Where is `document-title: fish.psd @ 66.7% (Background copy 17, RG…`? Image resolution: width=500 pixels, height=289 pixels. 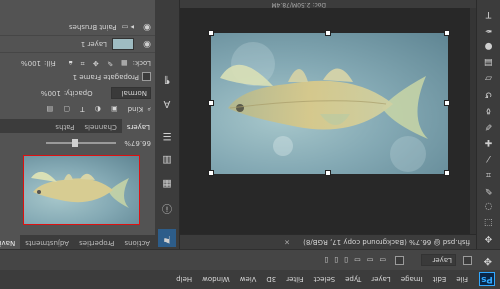
document-title: fish.psd @ 66.7% (Background copy 17, RG… is located at coordinates (386, 242).